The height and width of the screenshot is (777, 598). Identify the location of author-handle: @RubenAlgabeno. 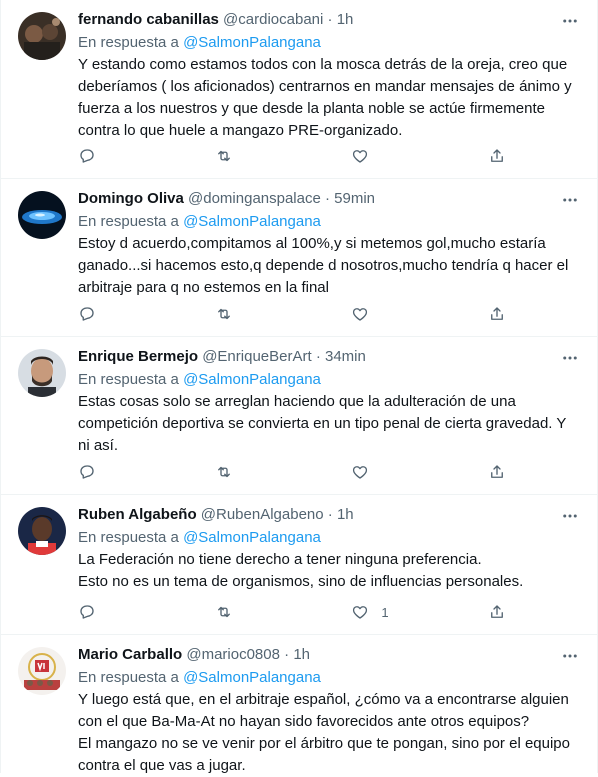
(262, 514).